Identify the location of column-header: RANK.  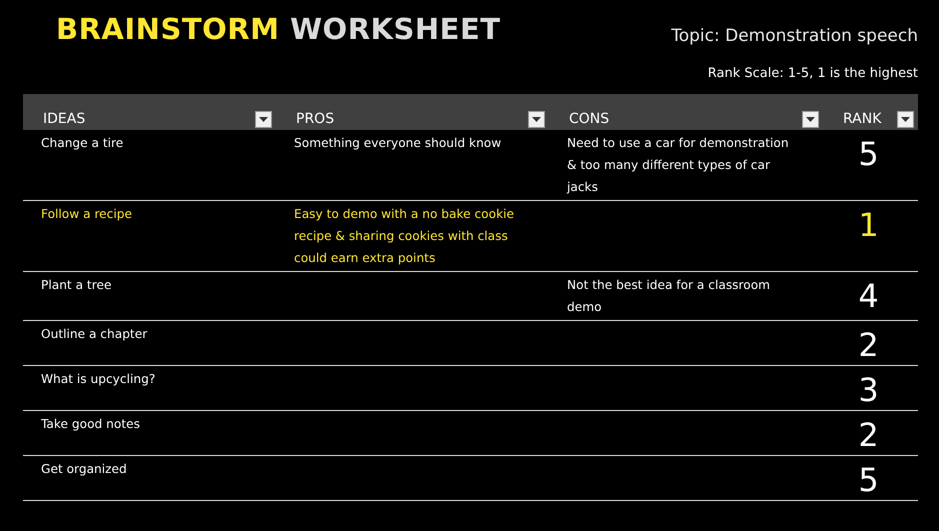
(862, 119).